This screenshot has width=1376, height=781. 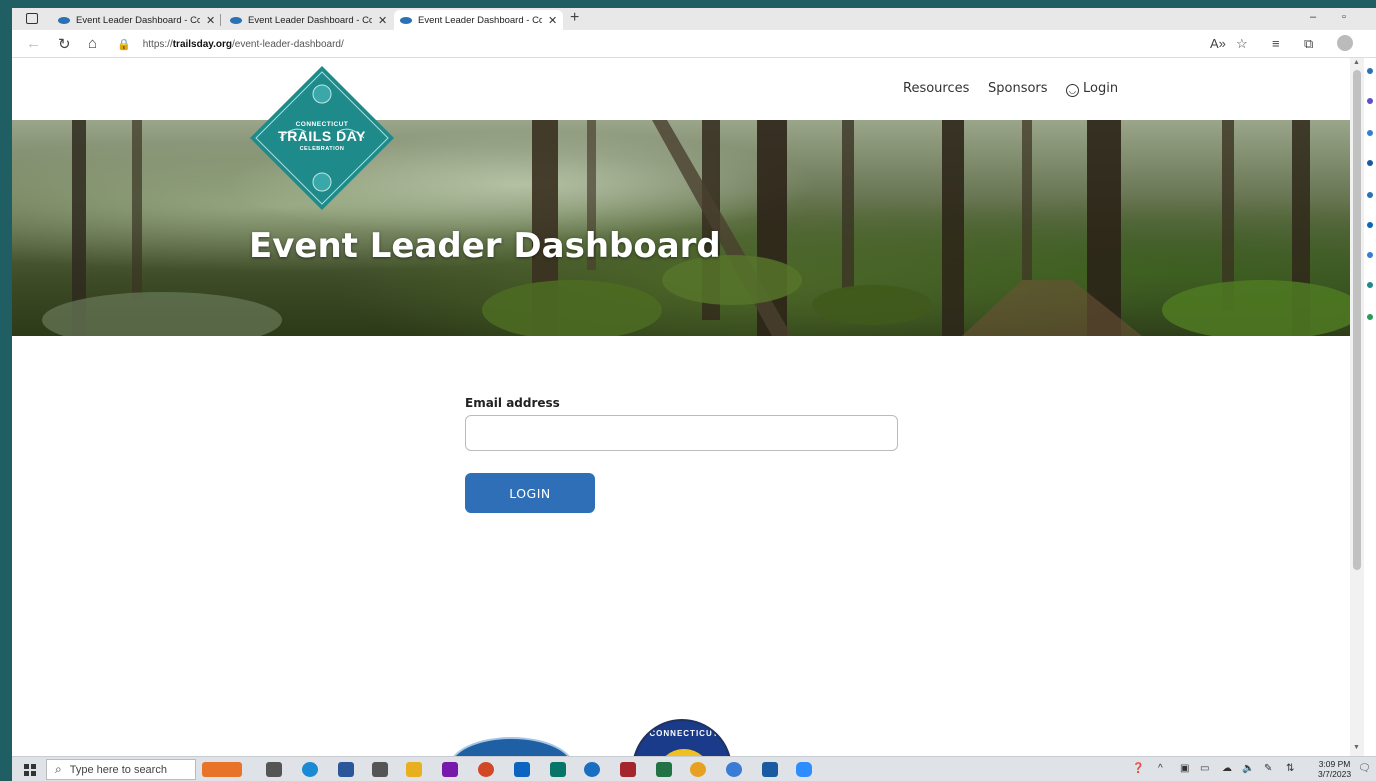 What do you see at coordinates (770, 769) in the screenshot?
I see `photos-icon` at bounding box center [770, 769].